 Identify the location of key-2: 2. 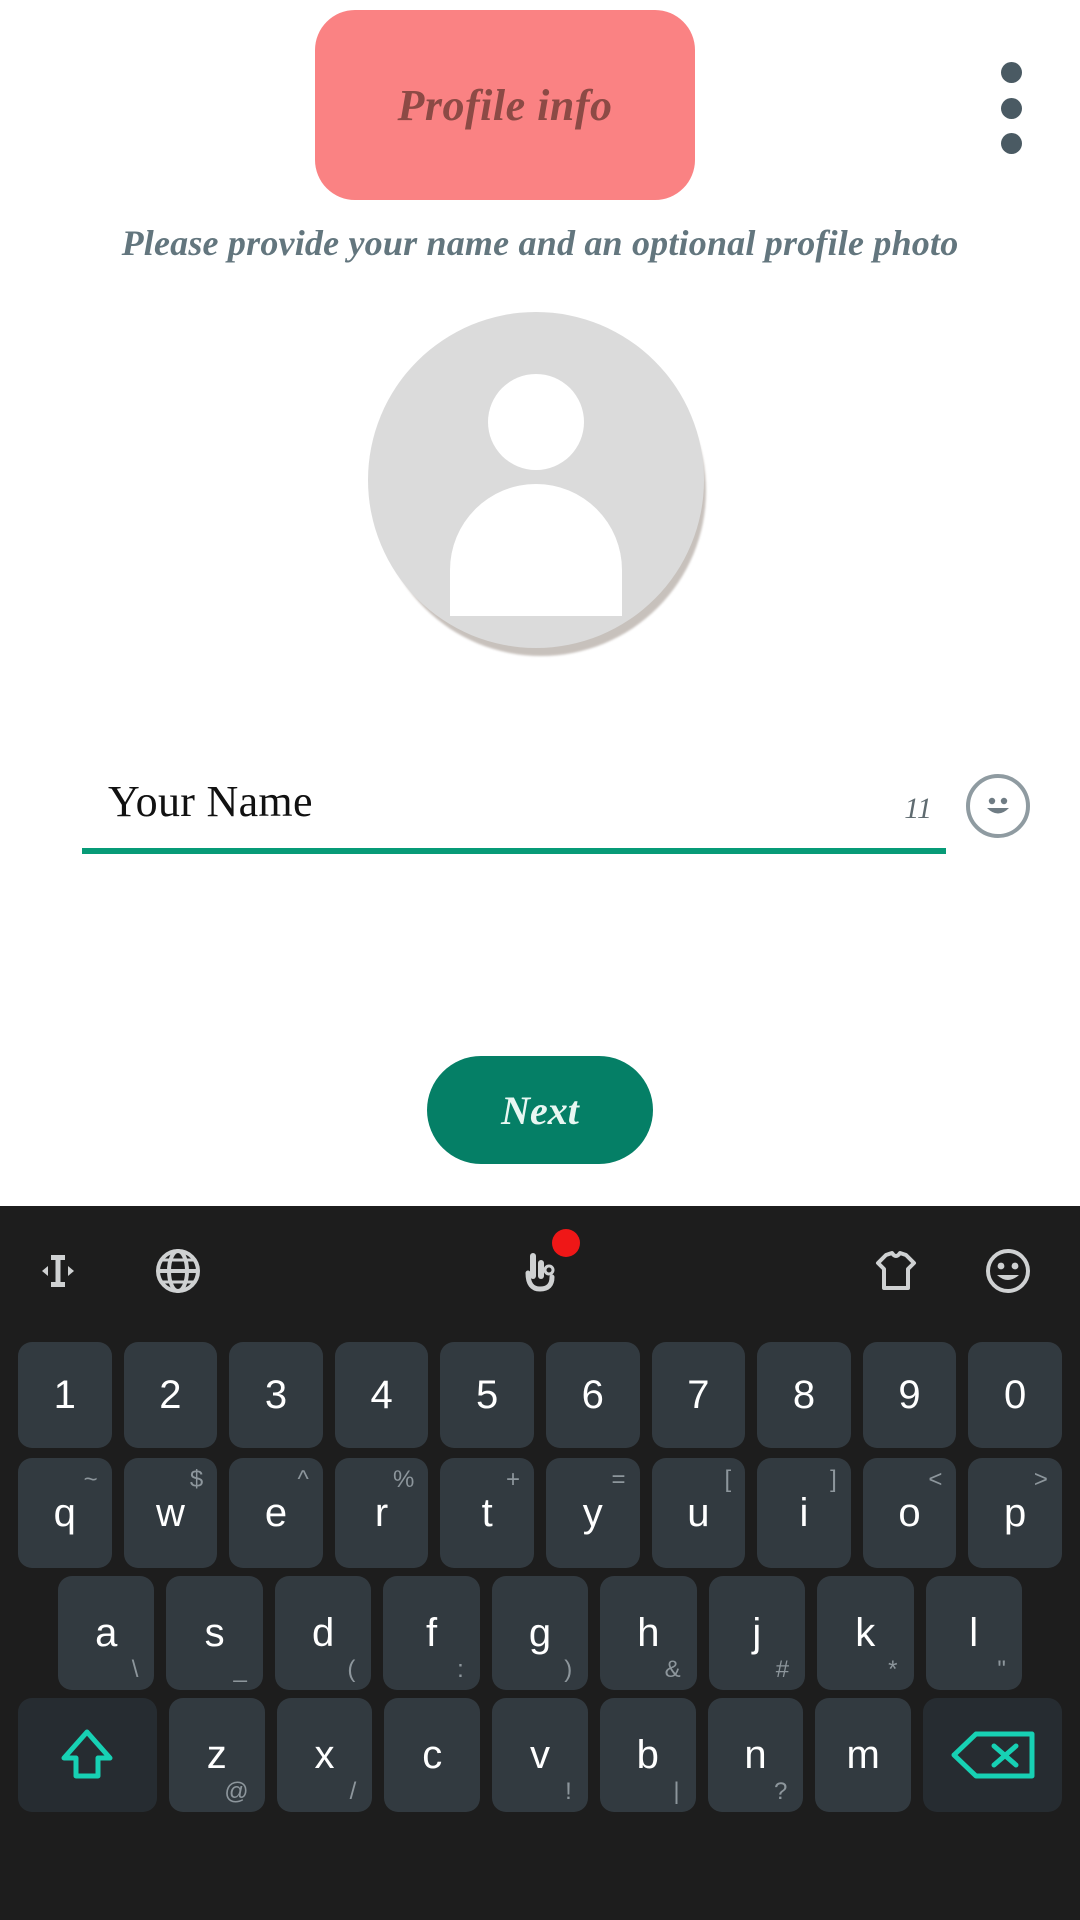
(170, 1395).